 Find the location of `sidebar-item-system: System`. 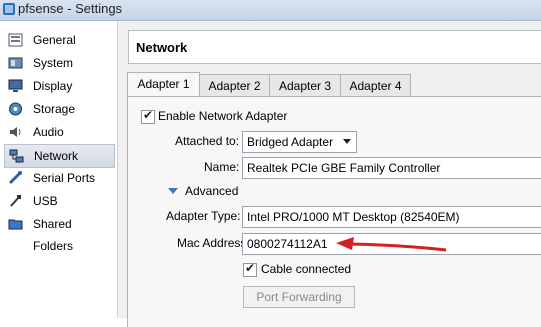

sidebar-item-system: System is located at coordinates (59, 63).